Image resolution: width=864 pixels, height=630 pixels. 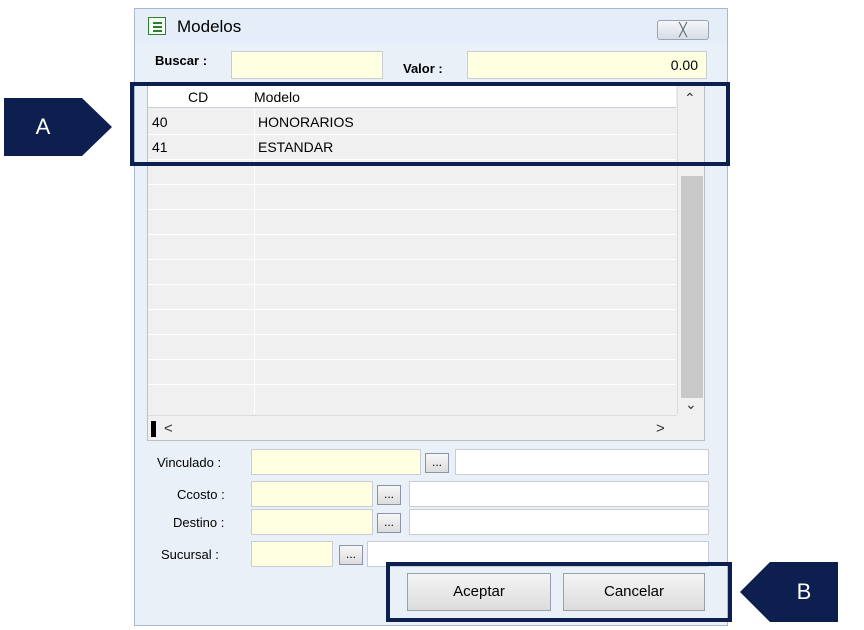 What do you see at coordinates (430, 124) in the screenshot?
I see `annotation-box-a` at bounding box center [430, 124].